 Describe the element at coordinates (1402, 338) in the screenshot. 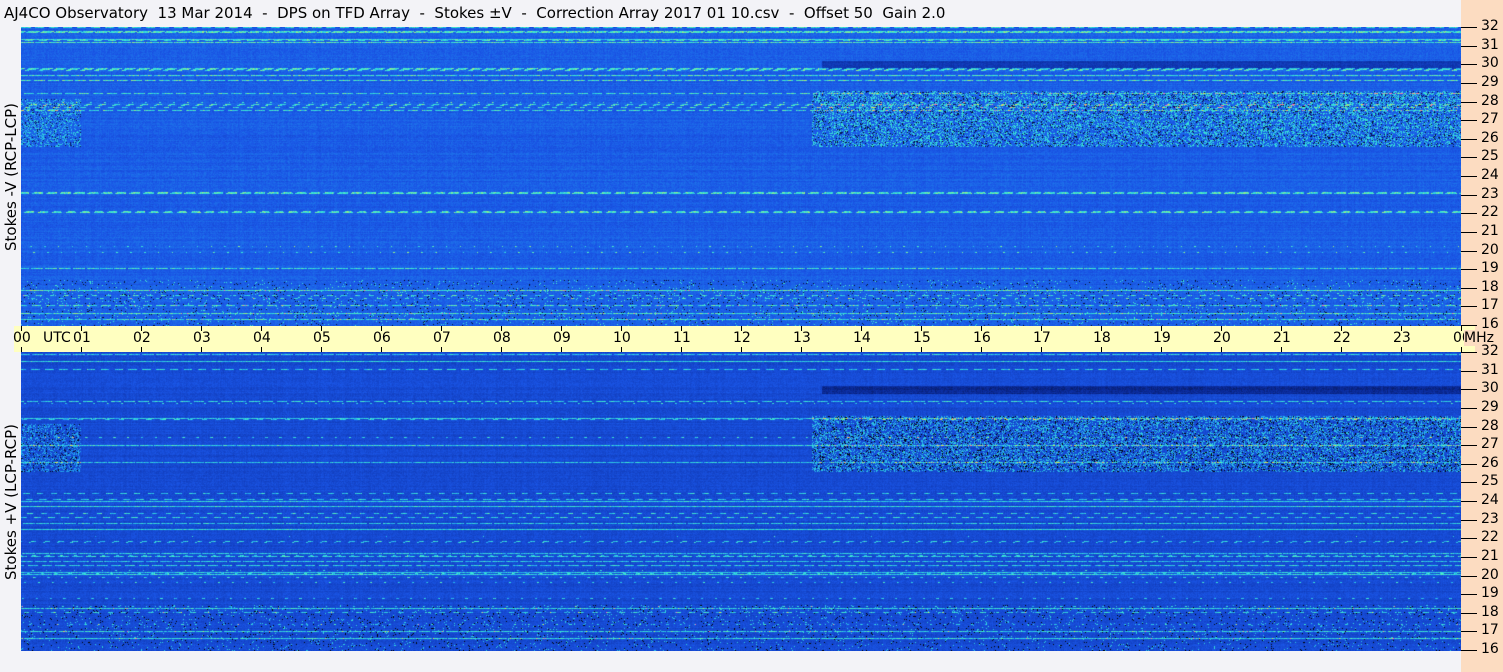

I see `x-tick-label: 23` at that location.